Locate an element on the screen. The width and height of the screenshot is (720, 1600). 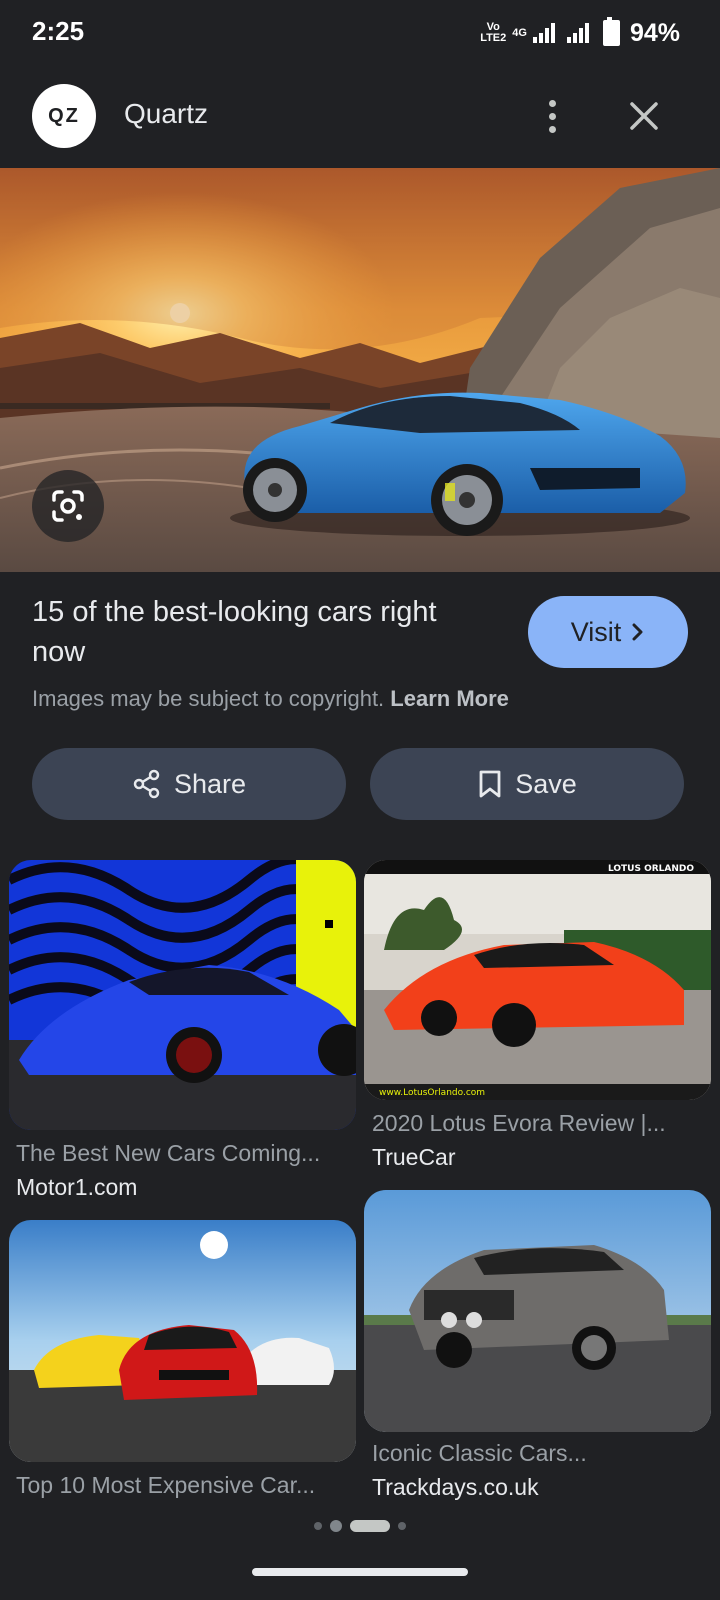
viewer-header: QZ Quartz is located at coordinates (360, 116).